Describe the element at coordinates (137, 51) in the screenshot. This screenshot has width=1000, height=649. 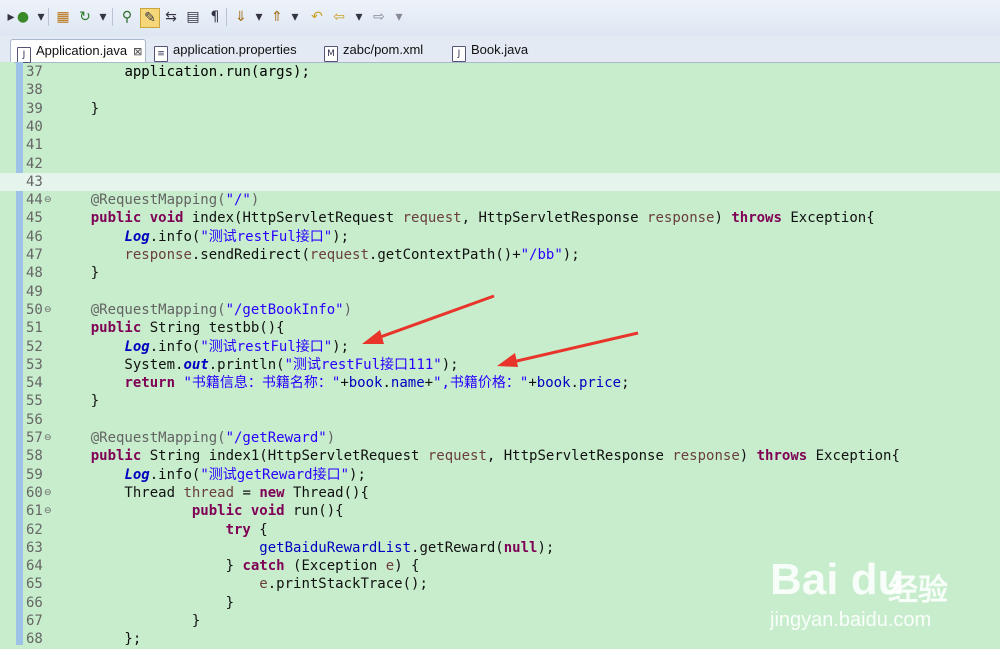
I see `close-icon: ⊠` at that location.